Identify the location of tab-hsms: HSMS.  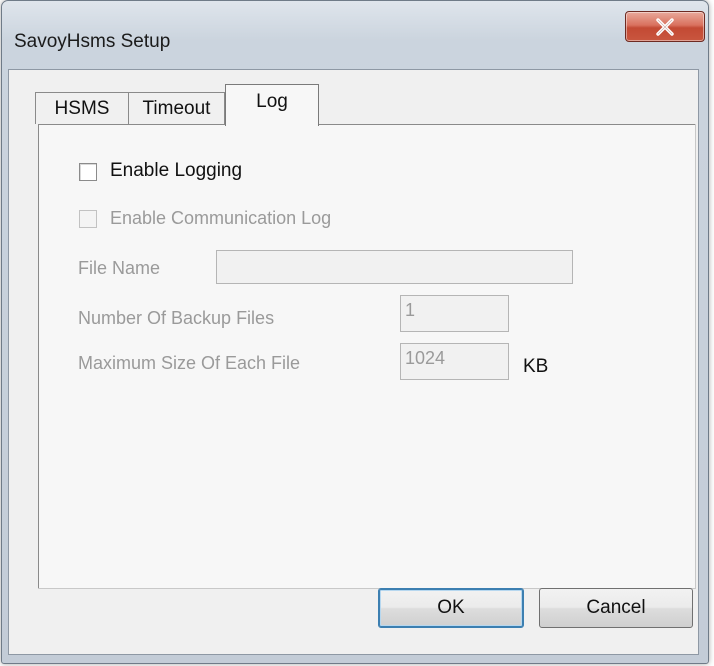
(82, 108).